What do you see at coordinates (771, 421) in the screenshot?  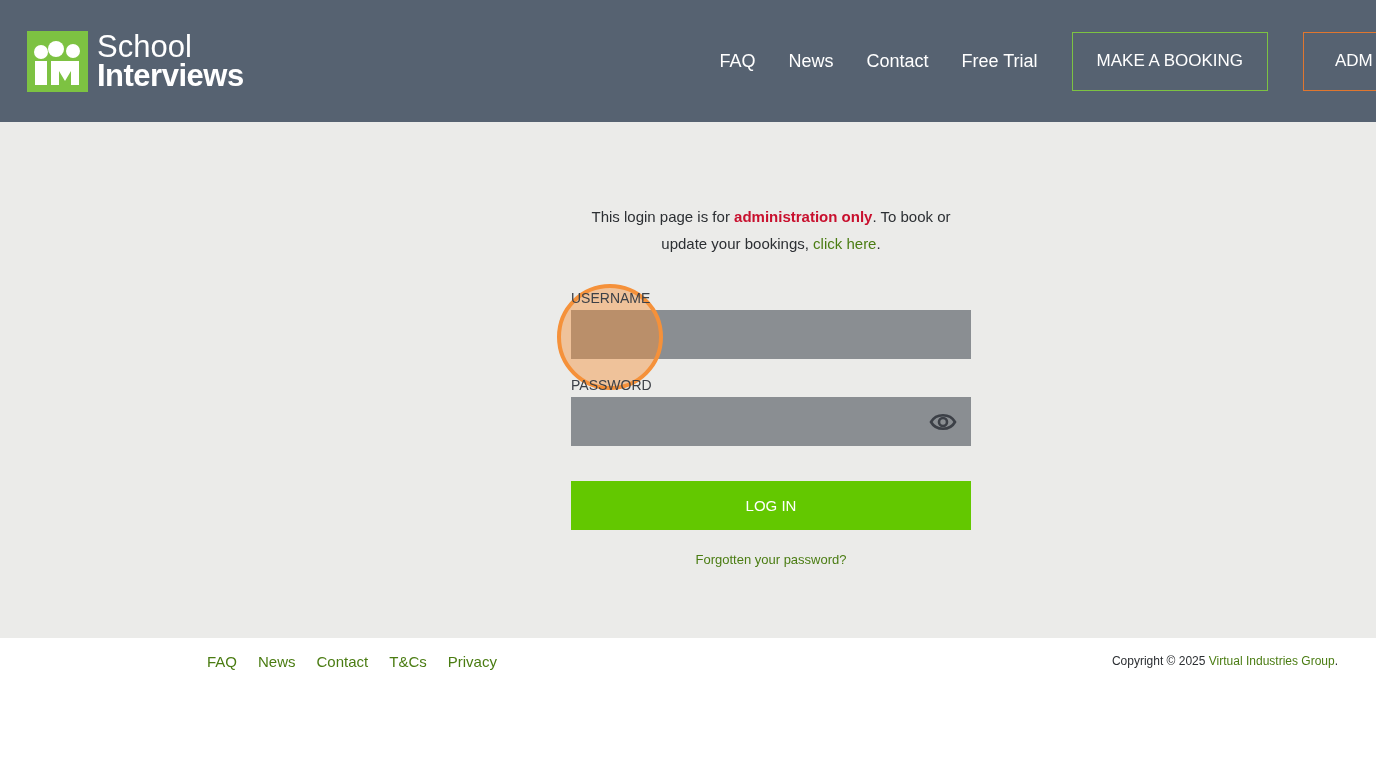 I see `password-field` at bounding box center [771, 421].